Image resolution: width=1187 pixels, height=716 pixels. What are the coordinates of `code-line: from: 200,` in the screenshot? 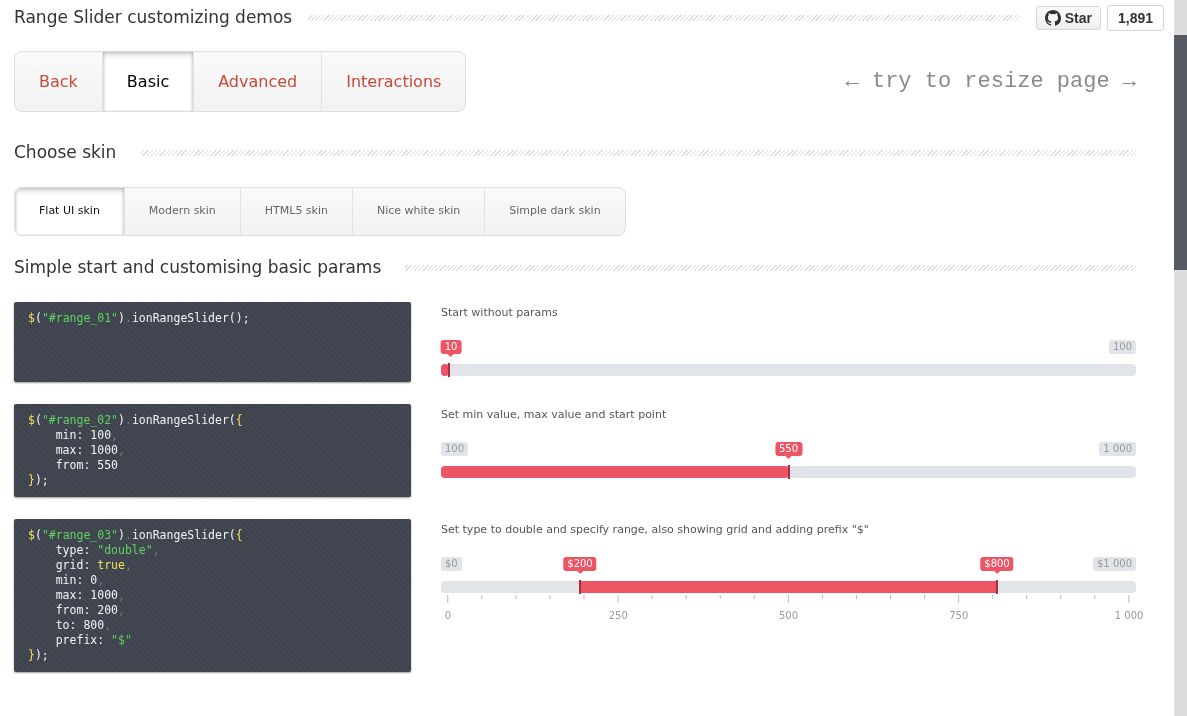 It's located at (90, 610).